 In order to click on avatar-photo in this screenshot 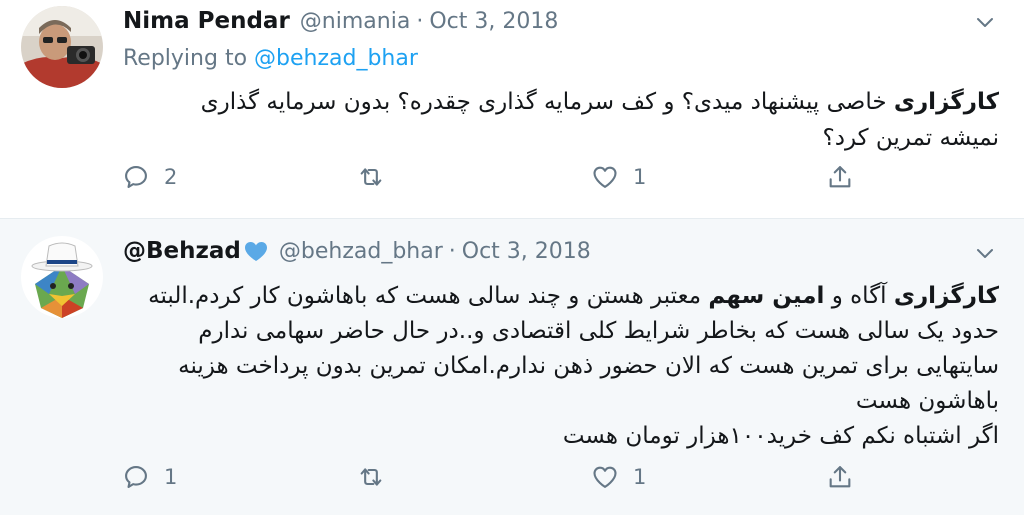, I will do `click(62, 47)`.